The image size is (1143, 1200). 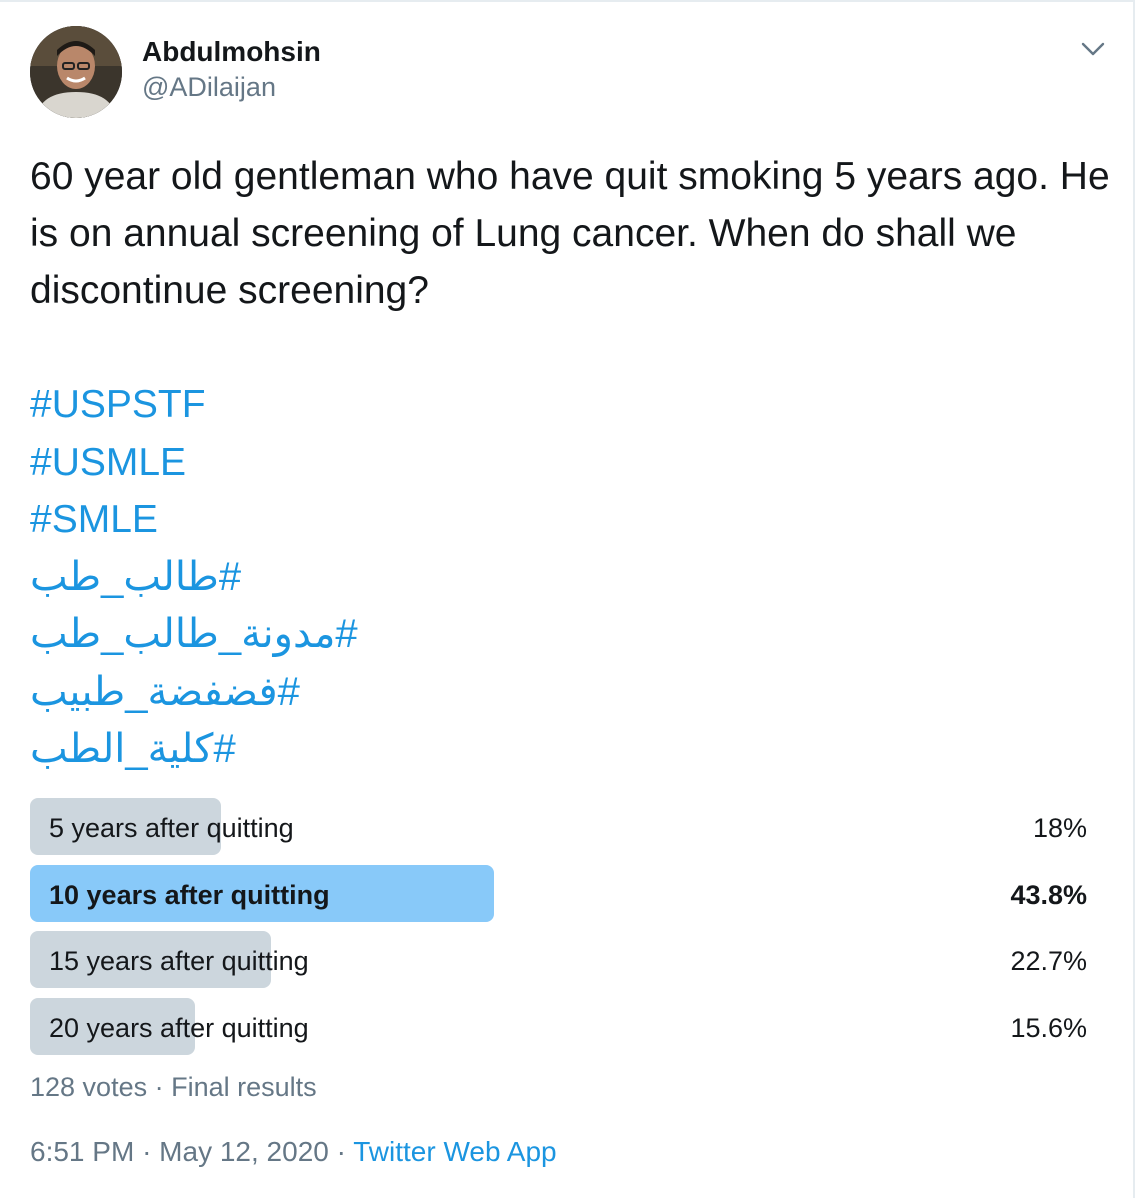 I want to click on poll-option-percent: 43.8%, so click(x=1048, y=894).